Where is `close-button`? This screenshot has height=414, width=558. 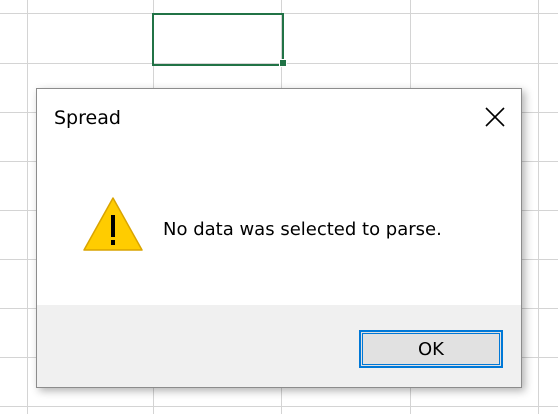
close-button is located at coordinates (495, 117).